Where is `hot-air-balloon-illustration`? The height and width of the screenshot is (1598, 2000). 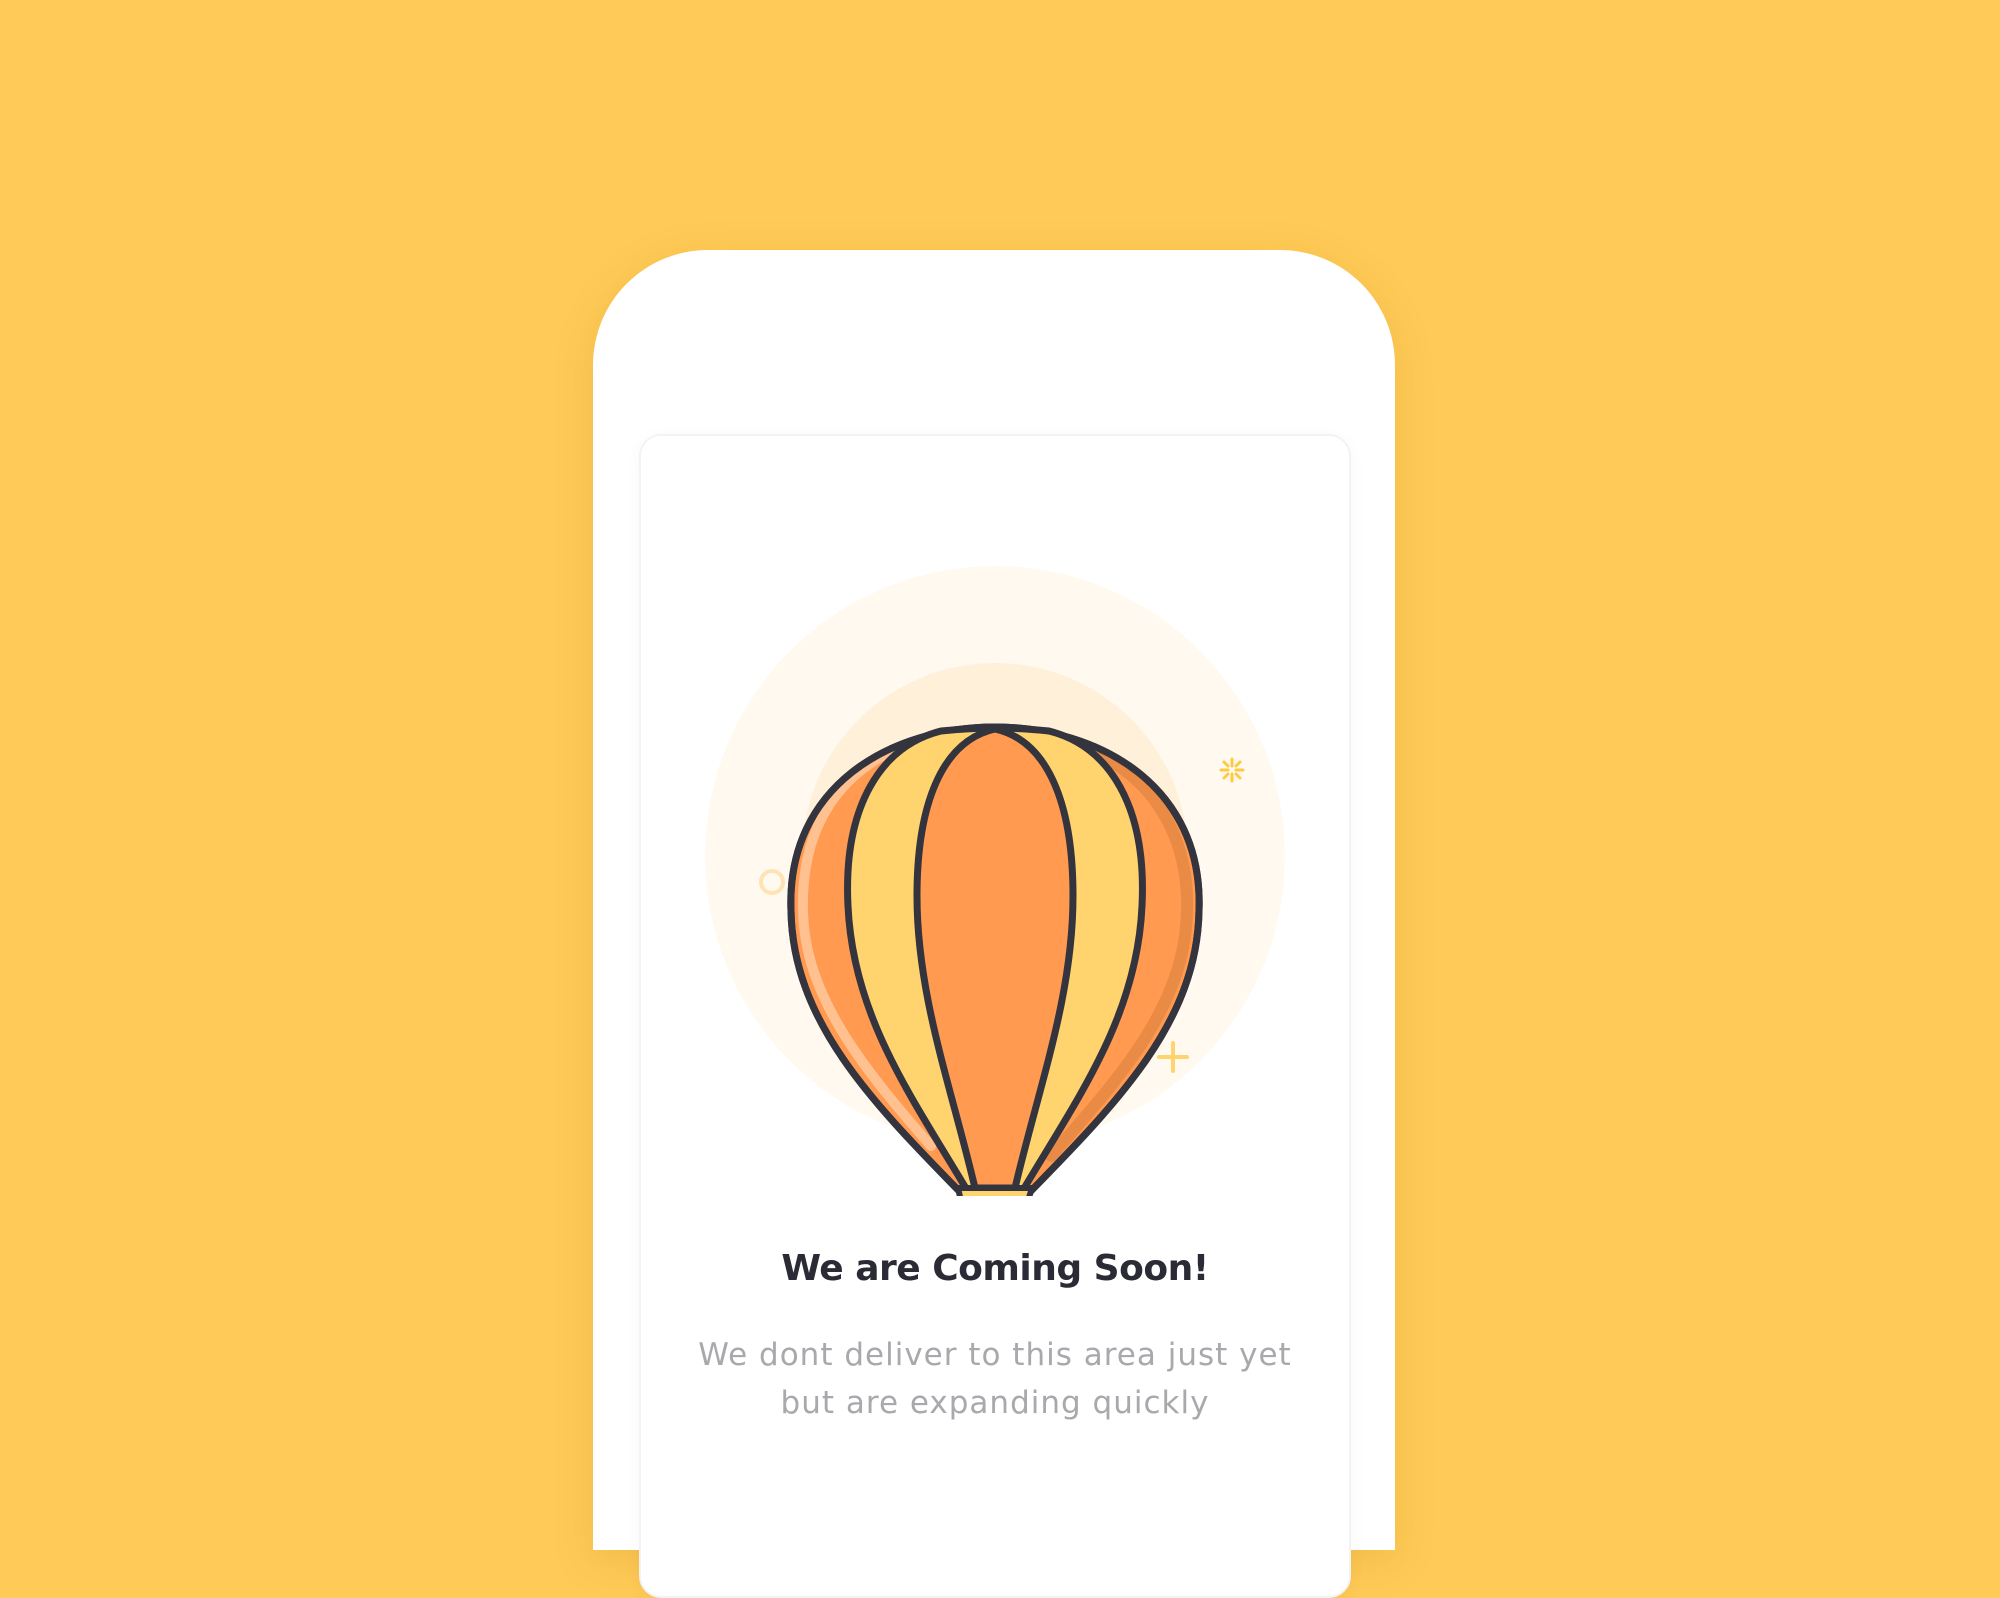 hot-air-balloon-illustration is located at coordinates (995, 881).